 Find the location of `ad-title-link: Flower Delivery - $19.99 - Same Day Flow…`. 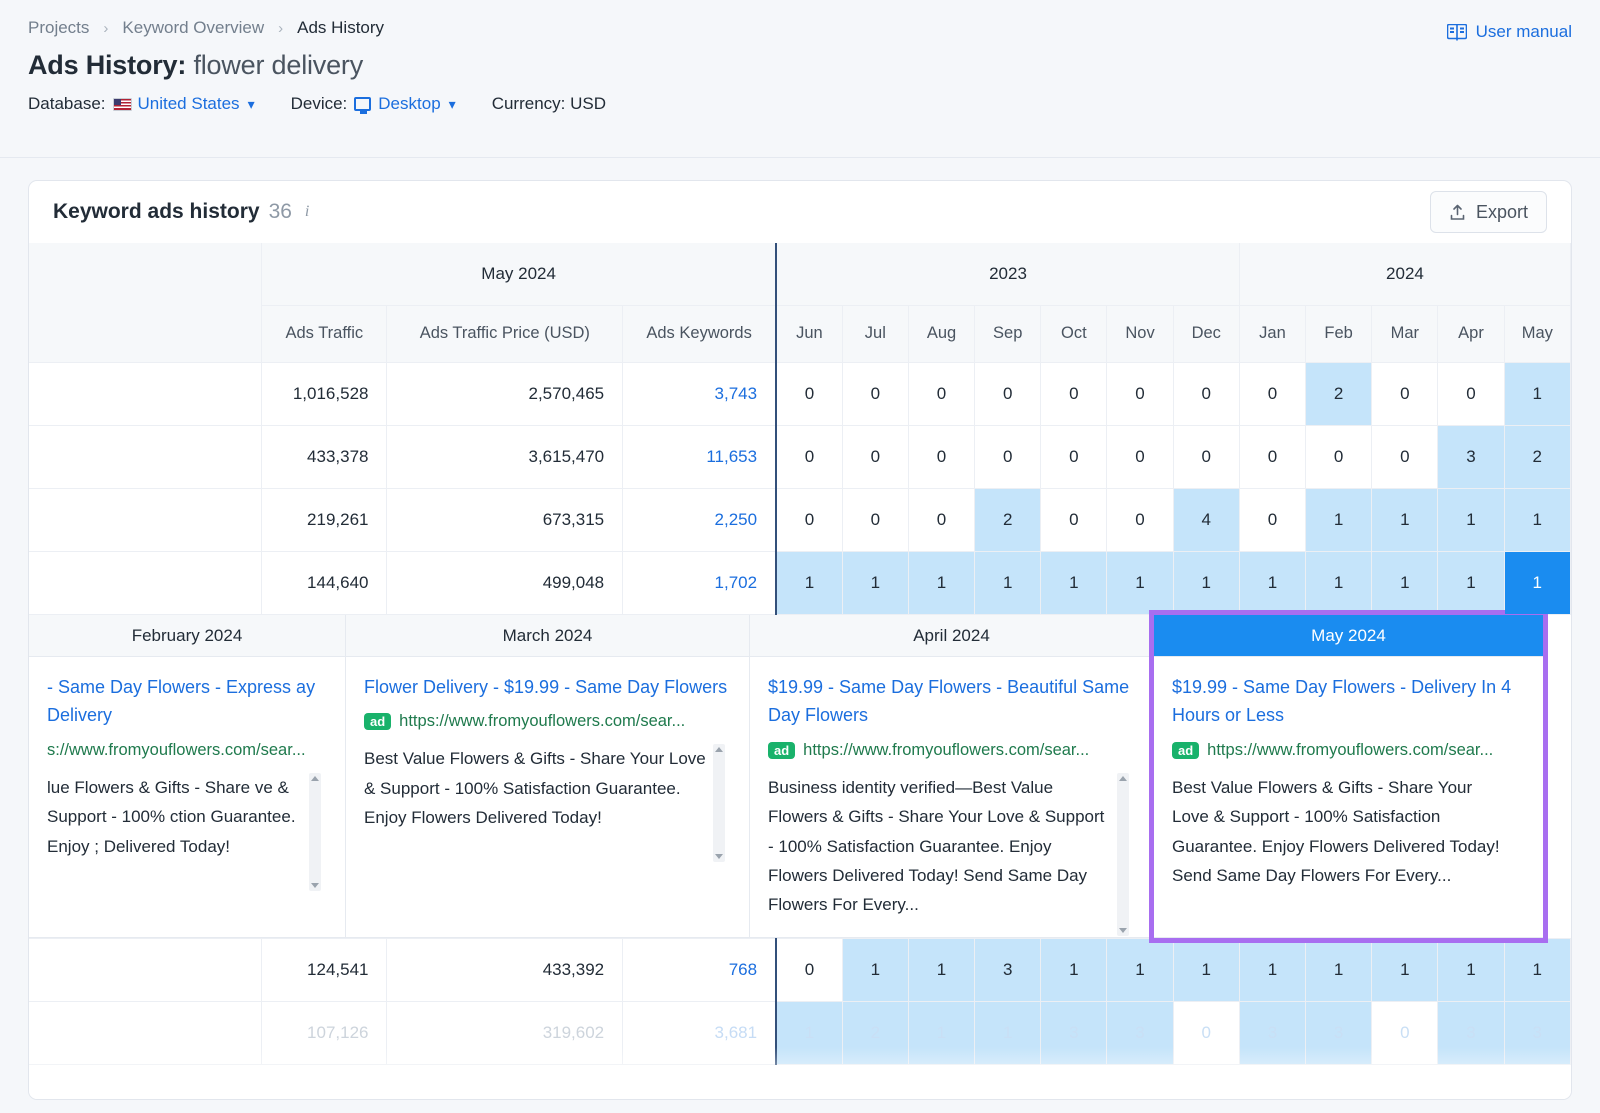

ad-title-link: Flower Delivery - $19.99 - Same Day Flow… is located at coordinates (547, 687).